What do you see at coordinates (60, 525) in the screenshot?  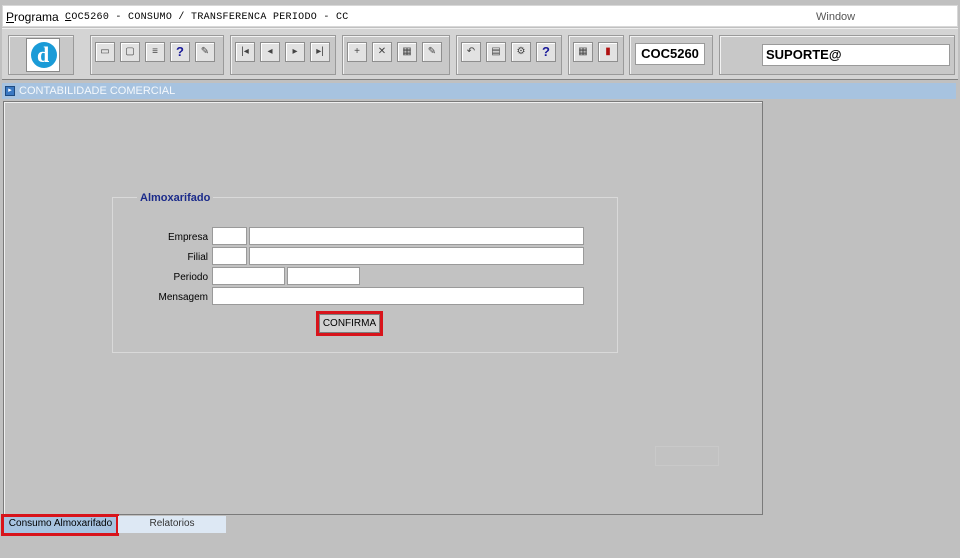 I see `tab-highlight` at bounding box center [60, 525].